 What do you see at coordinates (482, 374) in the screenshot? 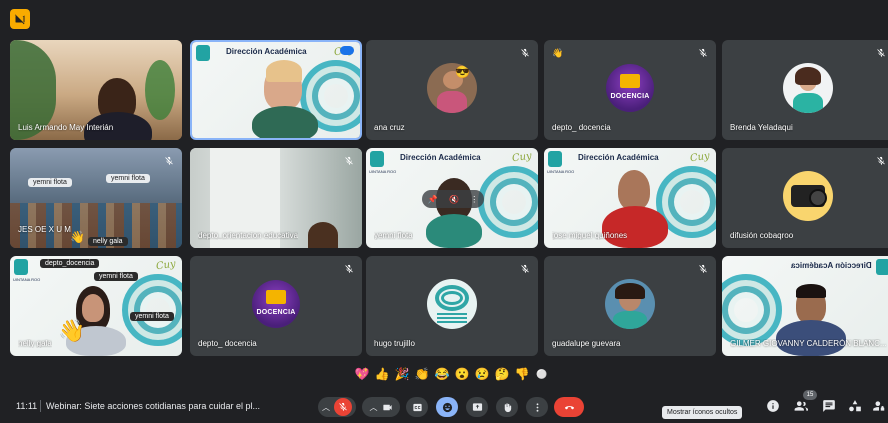
I see `sad-reaction-button: 😢` at bounding box center [482, 374].